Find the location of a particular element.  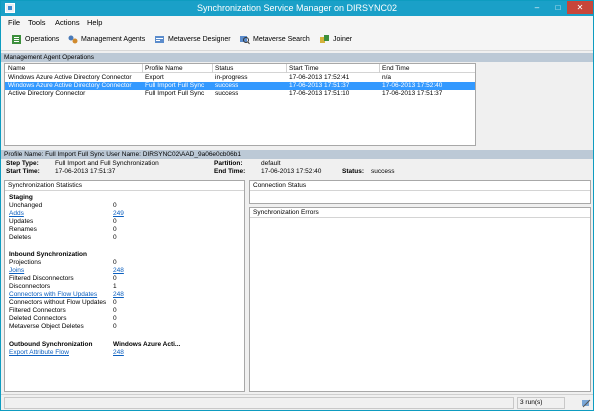

stat-label: Renames is located at coordinates (23, 229).